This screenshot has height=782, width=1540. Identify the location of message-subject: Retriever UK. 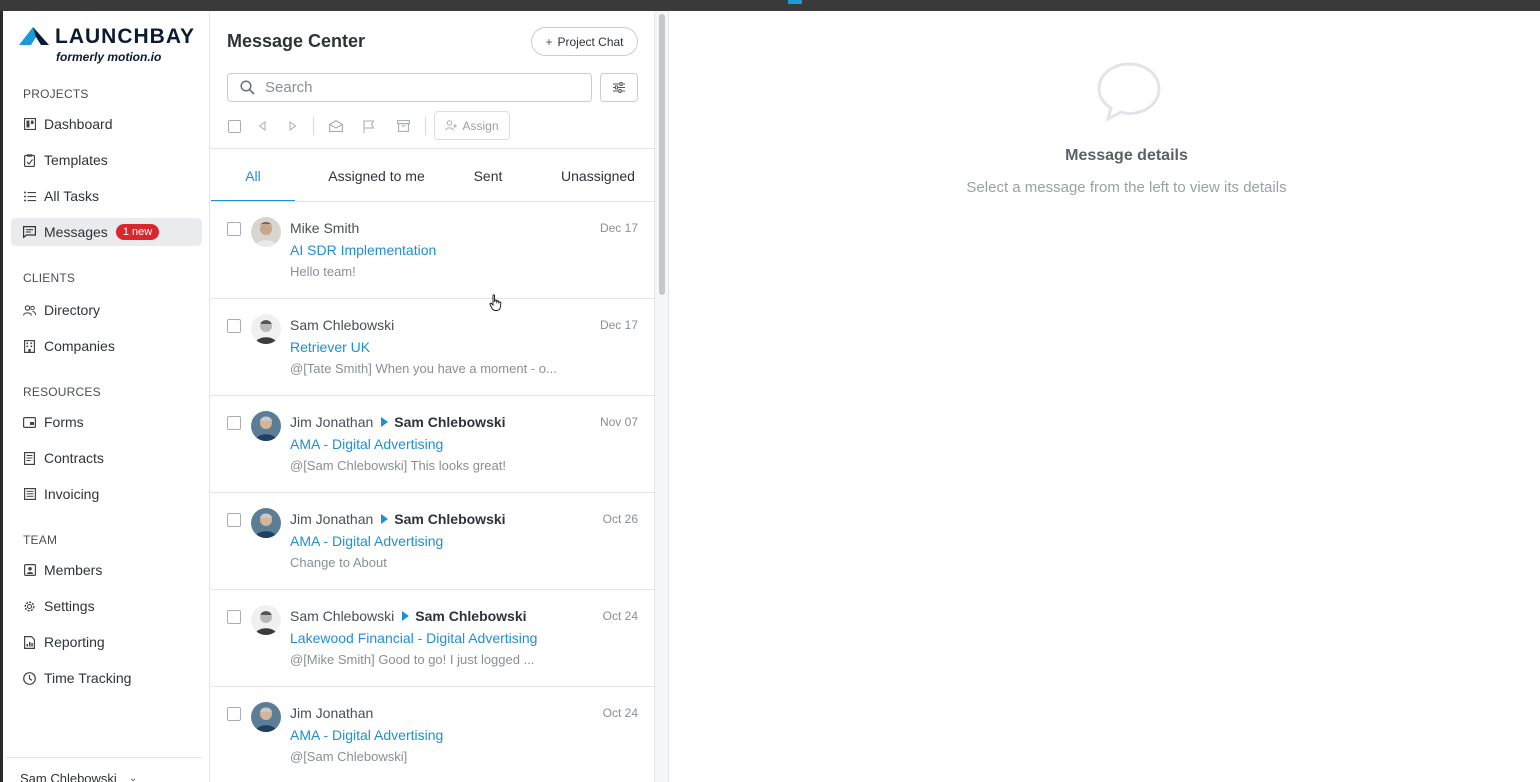
(330, 347).